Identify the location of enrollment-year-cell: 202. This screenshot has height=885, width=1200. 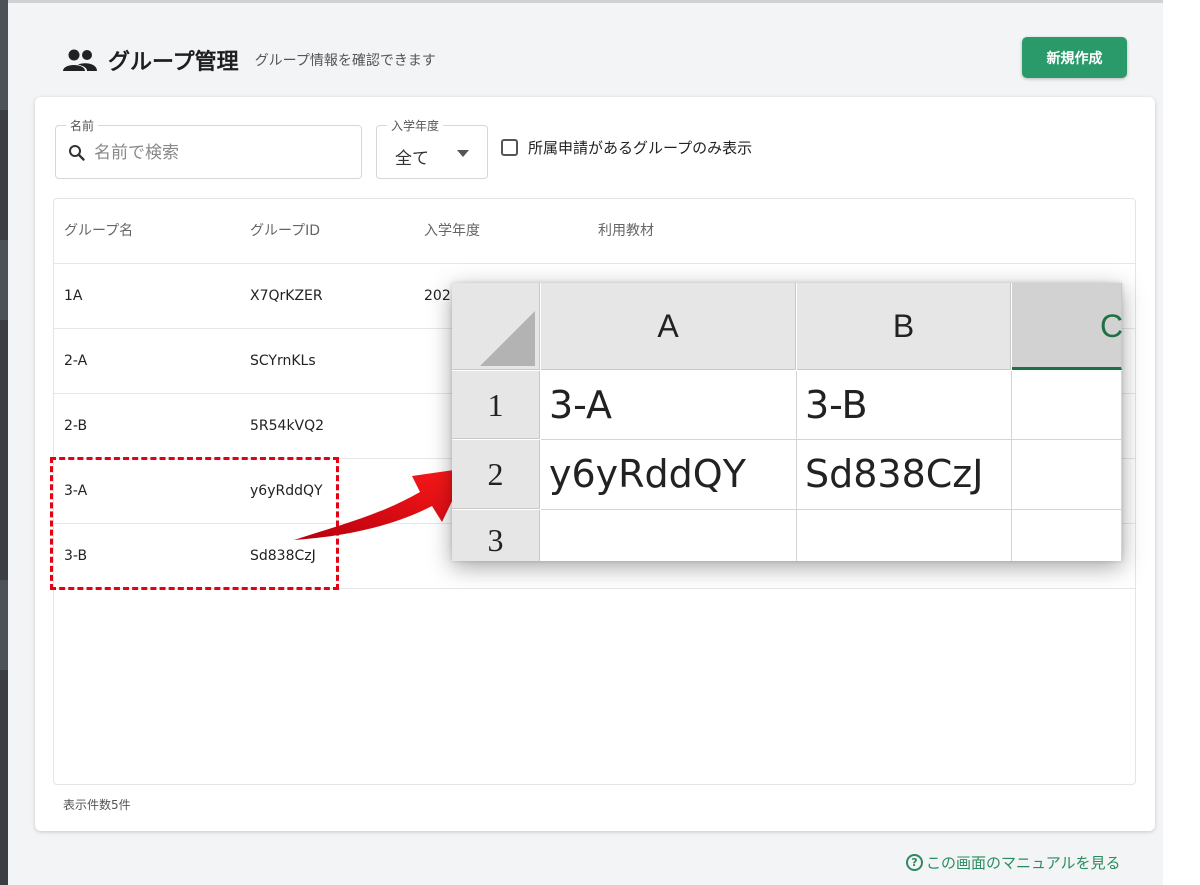
(437, 296).